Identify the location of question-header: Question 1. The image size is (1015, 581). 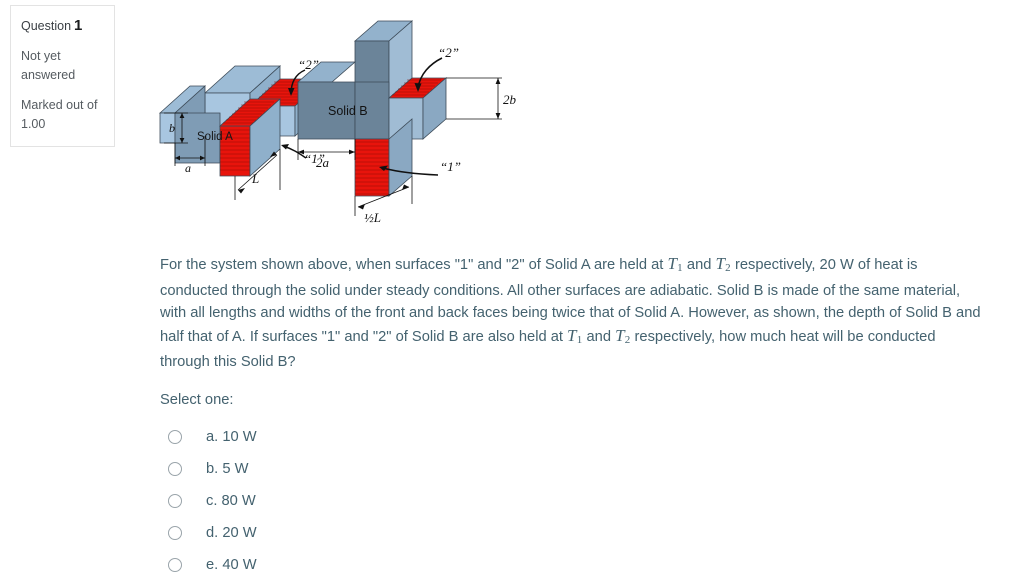
(62, 26).